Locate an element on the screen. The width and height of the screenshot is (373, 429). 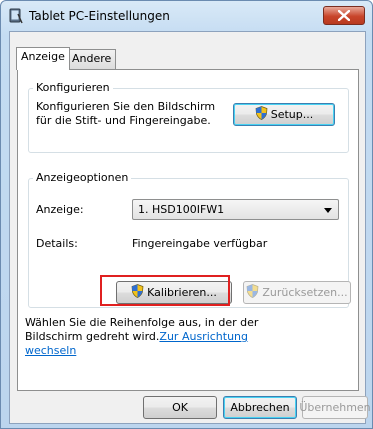
close-button is located at coordinates (344, 15).